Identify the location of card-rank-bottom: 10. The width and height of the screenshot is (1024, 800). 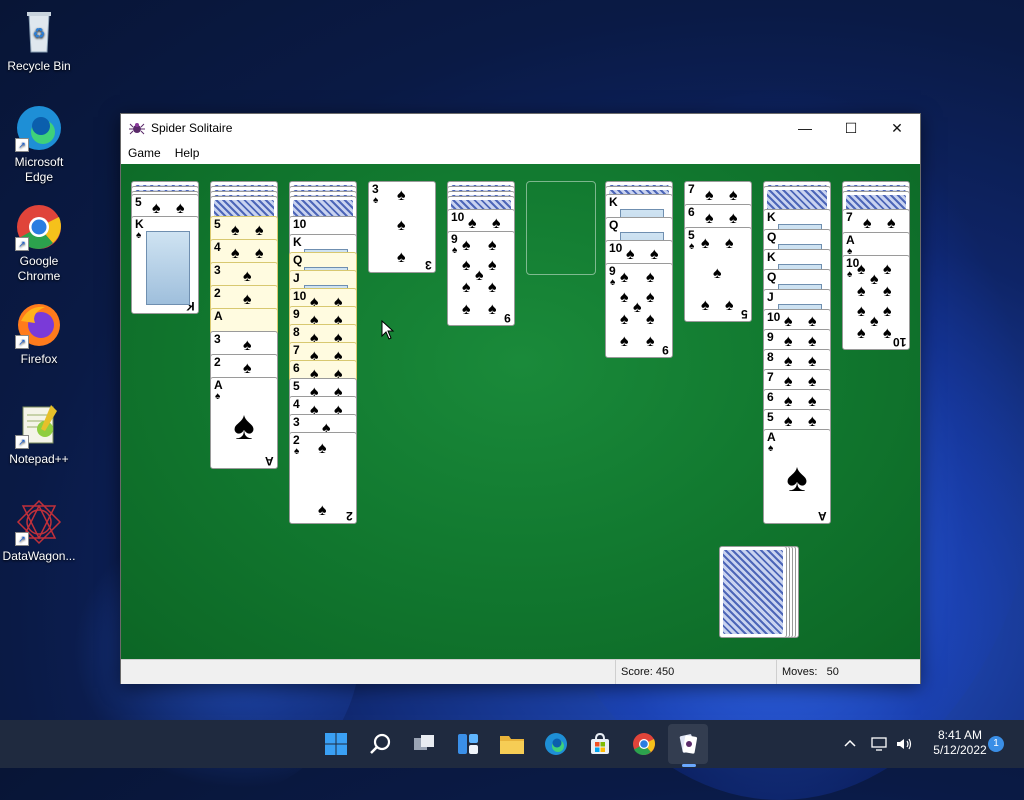
(899, 342).